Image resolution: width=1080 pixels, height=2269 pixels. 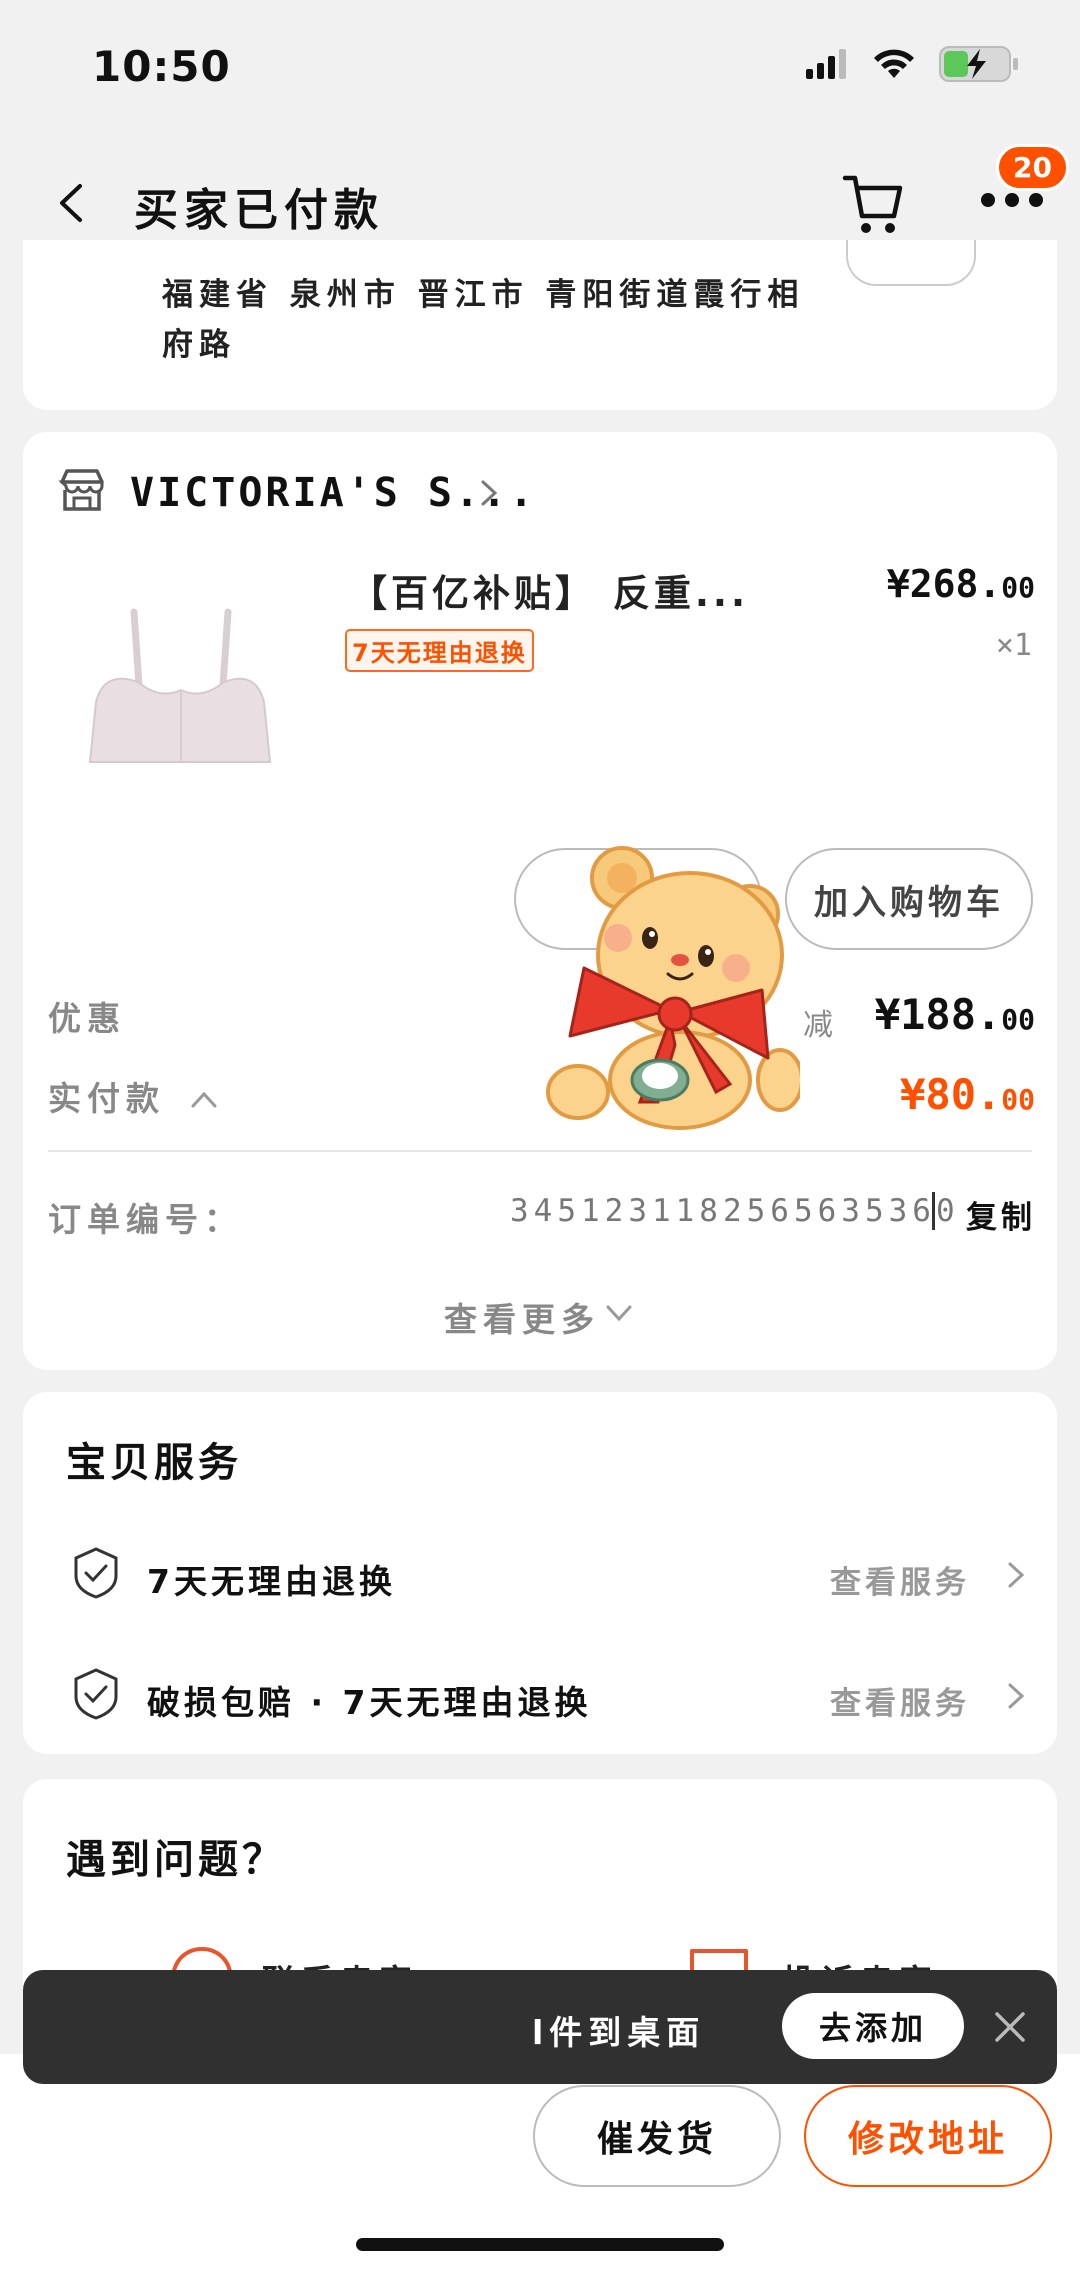 What do you see at coordinates (619, 1313) in the screenshot?
I see `chevron-down-icon` at bounding box center [619, 1313].